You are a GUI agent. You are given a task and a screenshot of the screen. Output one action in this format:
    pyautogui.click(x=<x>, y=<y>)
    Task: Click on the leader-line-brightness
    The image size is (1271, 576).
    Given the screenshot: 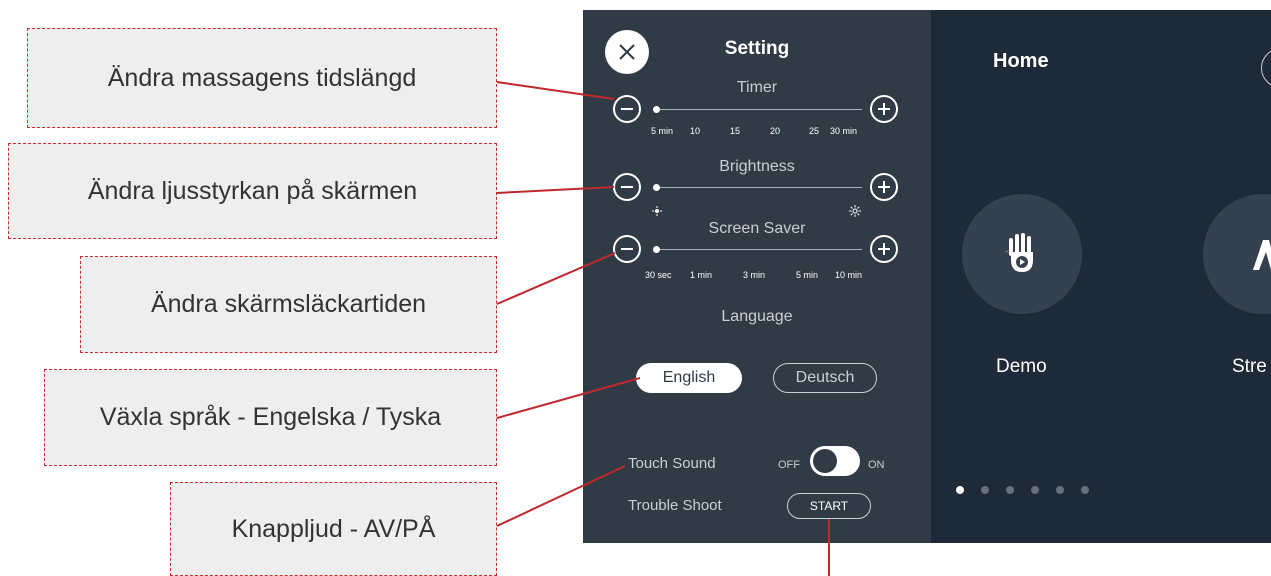 What is the action you would take?
    pyautogui.click(x=555, y=190)
    